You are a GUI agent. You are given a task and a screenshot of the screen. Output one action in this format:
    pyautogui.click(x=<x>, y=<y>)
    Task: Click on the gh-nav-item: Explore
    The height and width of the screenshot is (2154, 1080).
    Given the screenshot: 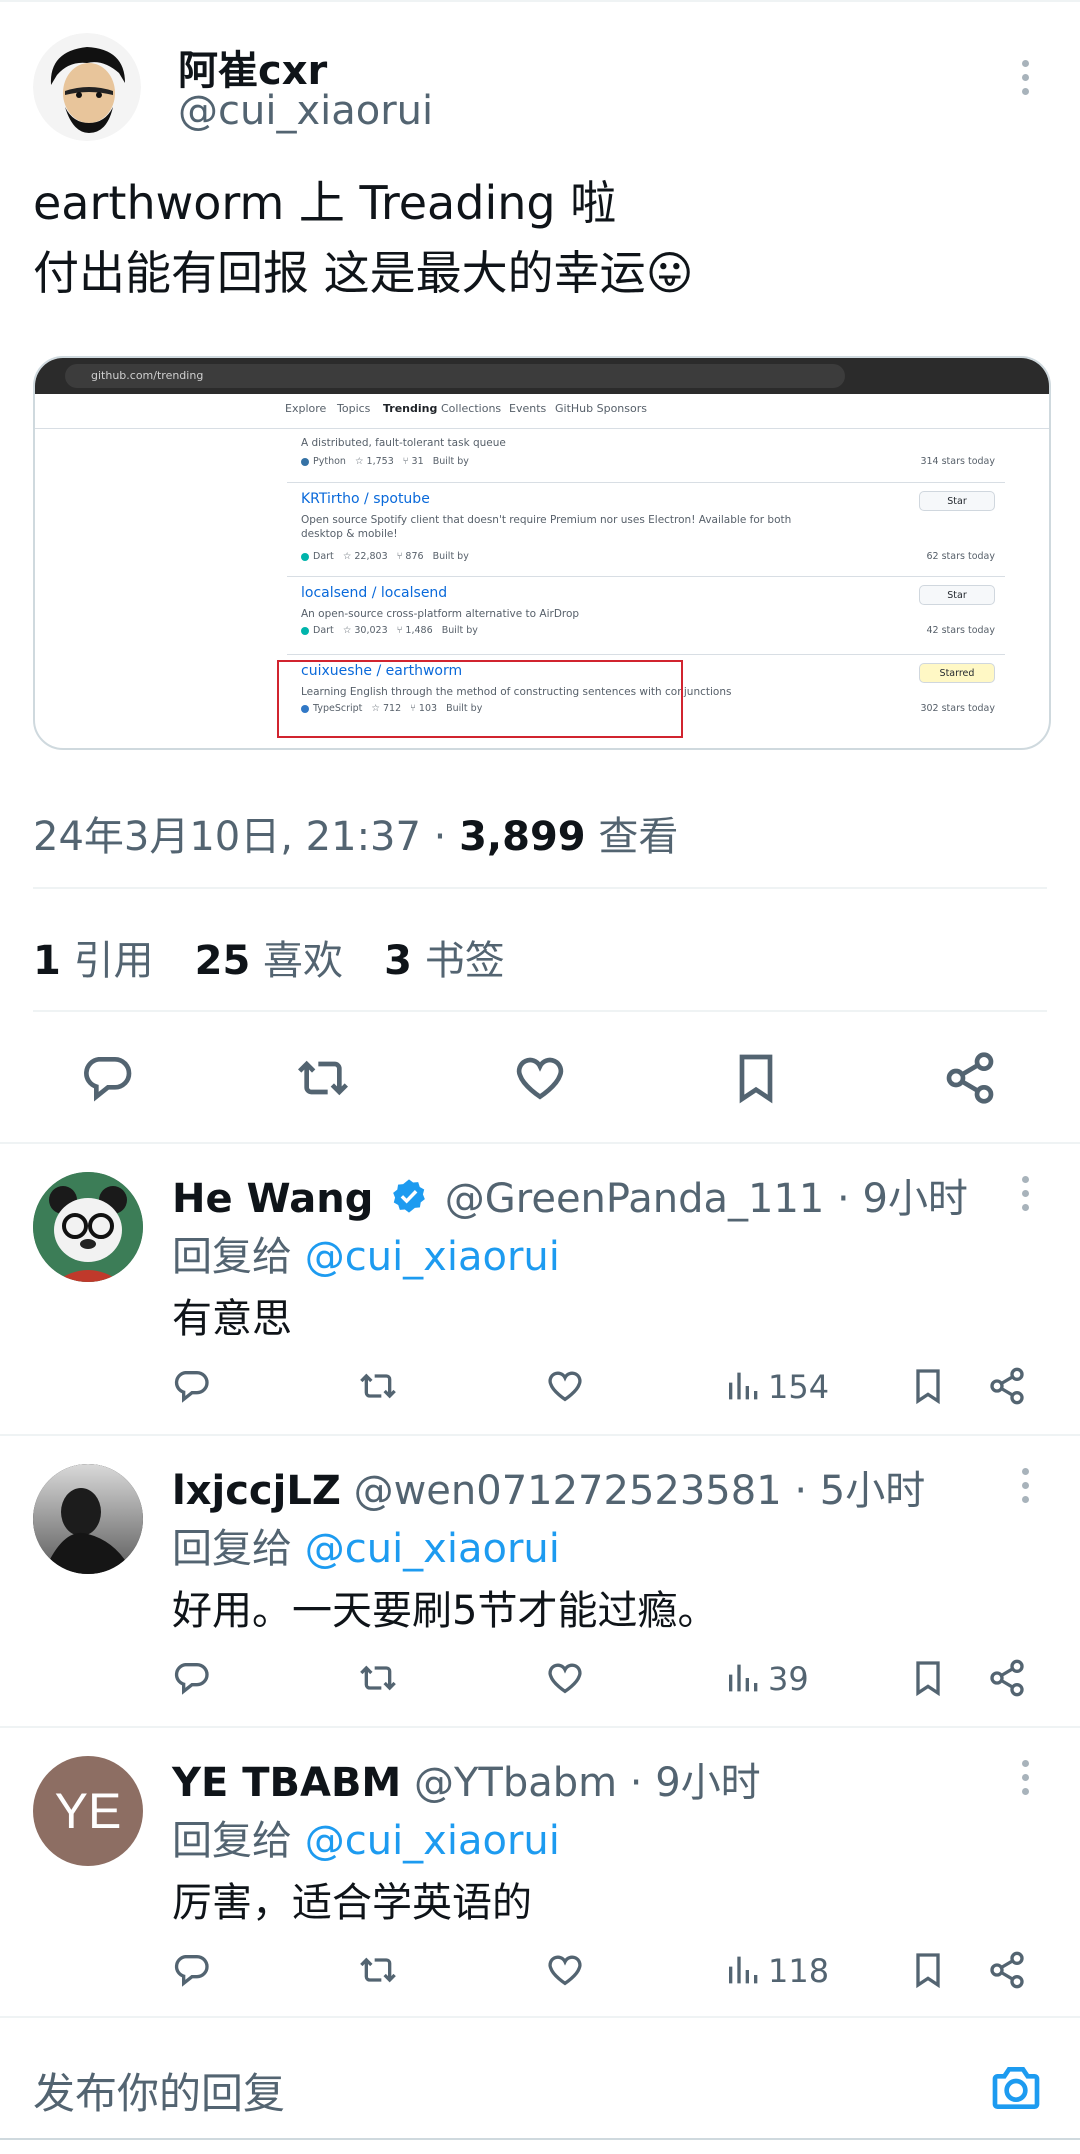 What is the action you would take?
    pyautogui.click(x=306, y=408)
    